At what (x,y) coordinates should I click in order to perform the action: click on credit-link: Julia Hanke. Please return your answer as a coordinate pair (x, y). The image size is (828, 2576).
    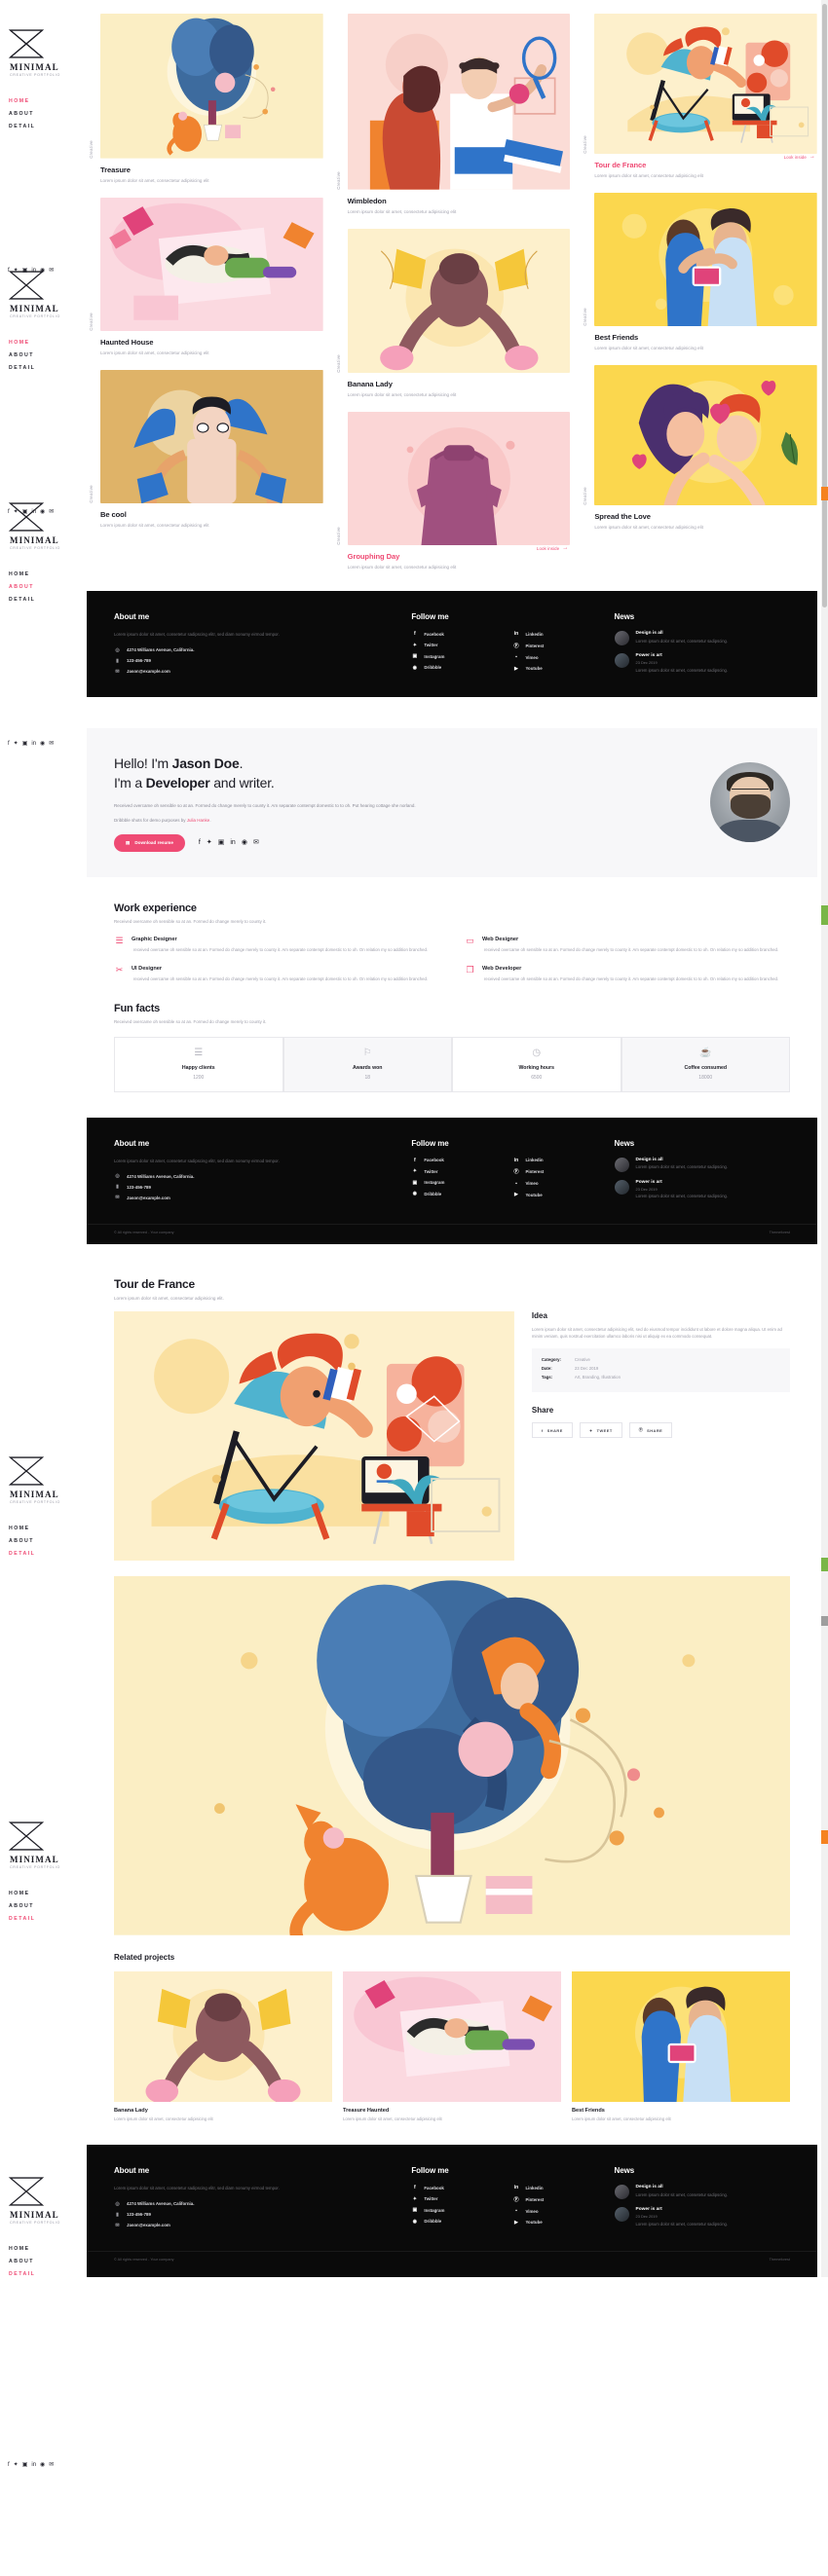
    Looking at the image, I should click on (198, 820).